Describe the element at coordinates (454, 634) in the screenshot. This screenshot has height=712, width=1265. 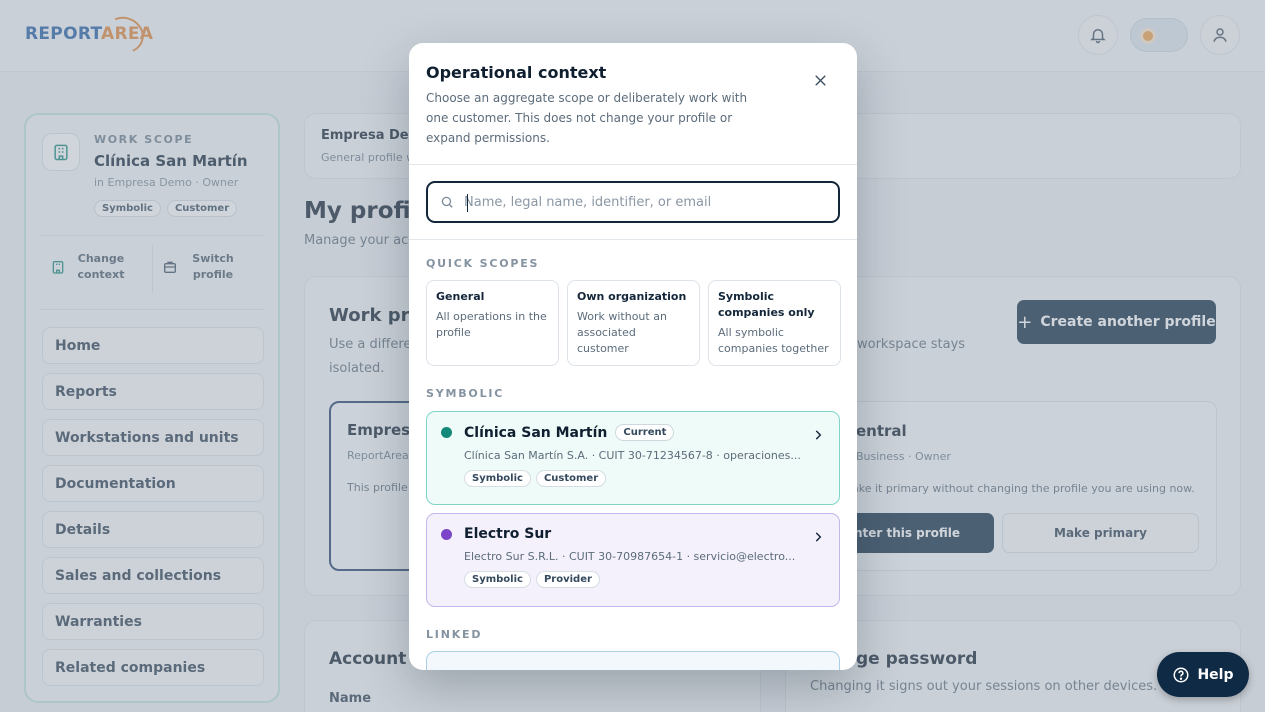
I see `linked-label: LINKED` at that location.